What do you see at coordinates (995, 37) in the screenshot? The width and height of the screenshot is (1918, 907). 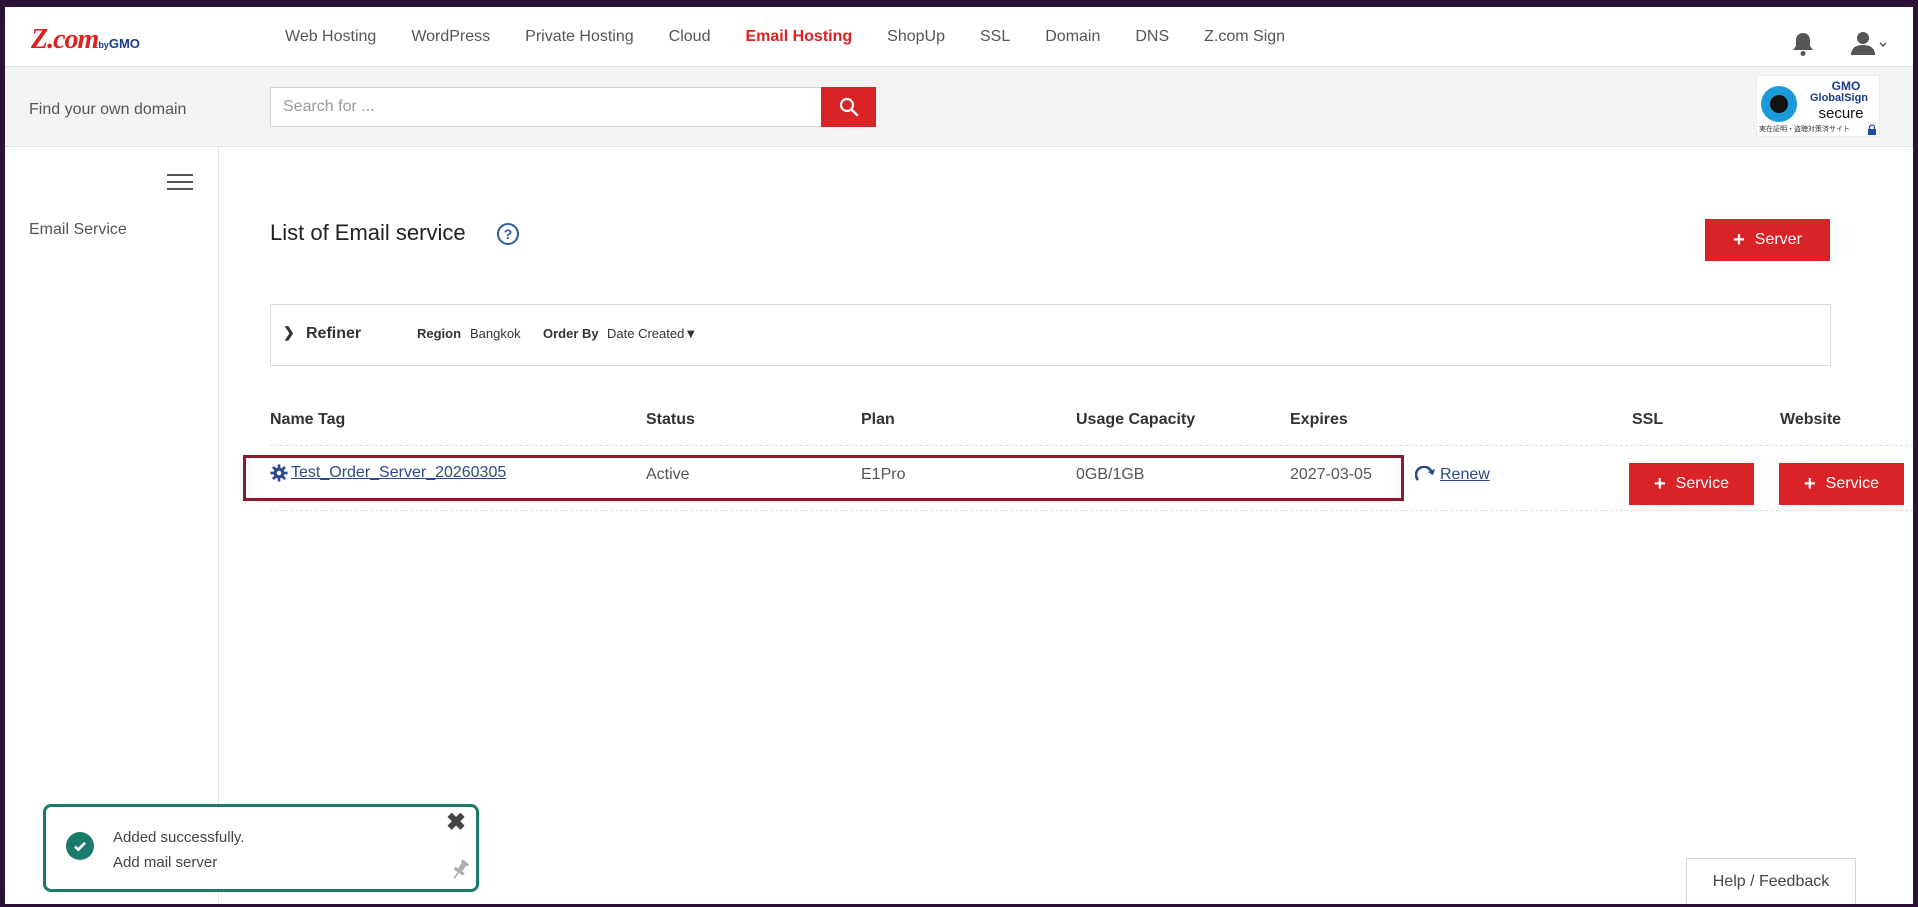 I see `nav-ssl: SSL` at bounding box center [995, 37].